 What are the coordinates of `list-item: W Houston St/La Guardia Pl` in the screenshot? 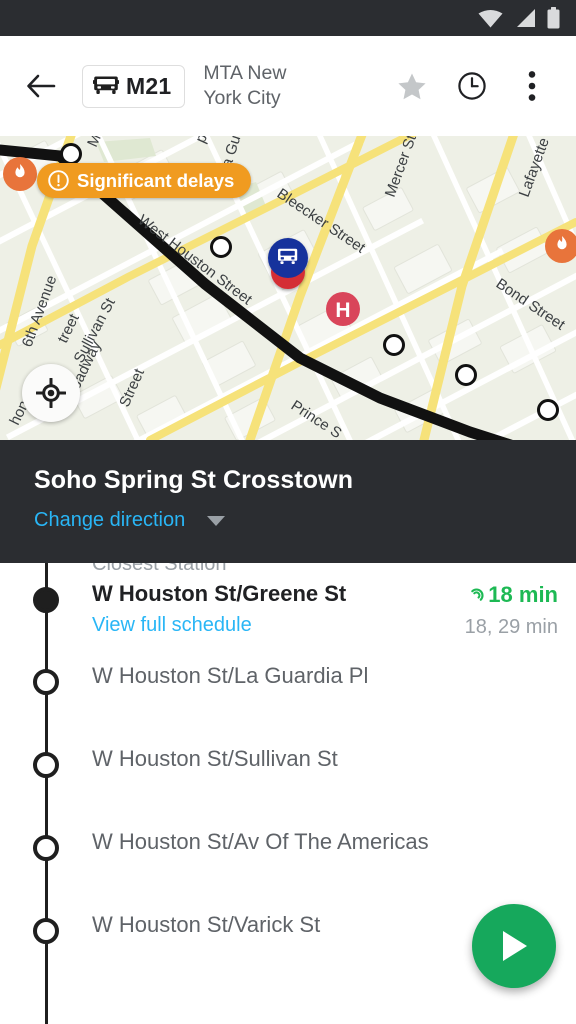 It's located at (288, 680).